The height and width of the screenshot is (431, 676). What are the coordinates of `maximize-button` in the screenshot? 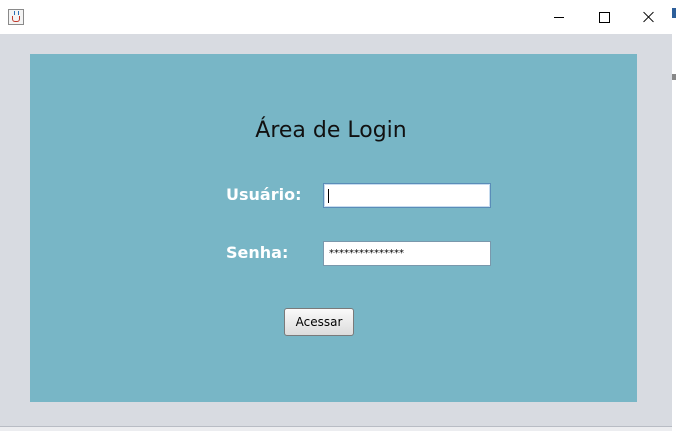 It's located at (604, 17).